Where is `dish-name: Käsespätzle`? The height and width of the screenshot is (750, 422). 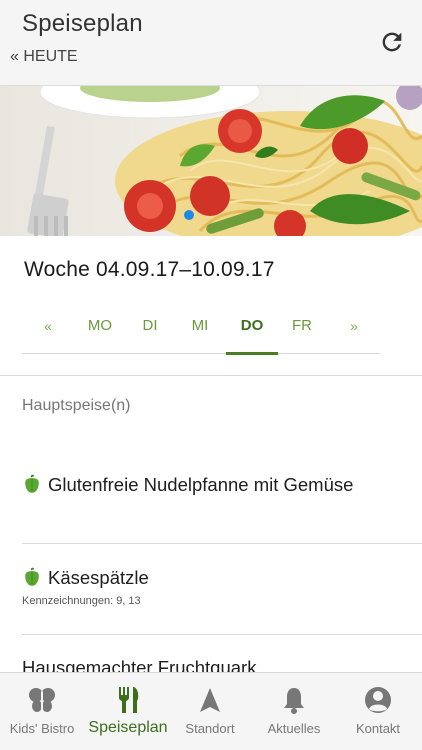 dish-name: Käsespätzle is located at coordinates (212, 578).